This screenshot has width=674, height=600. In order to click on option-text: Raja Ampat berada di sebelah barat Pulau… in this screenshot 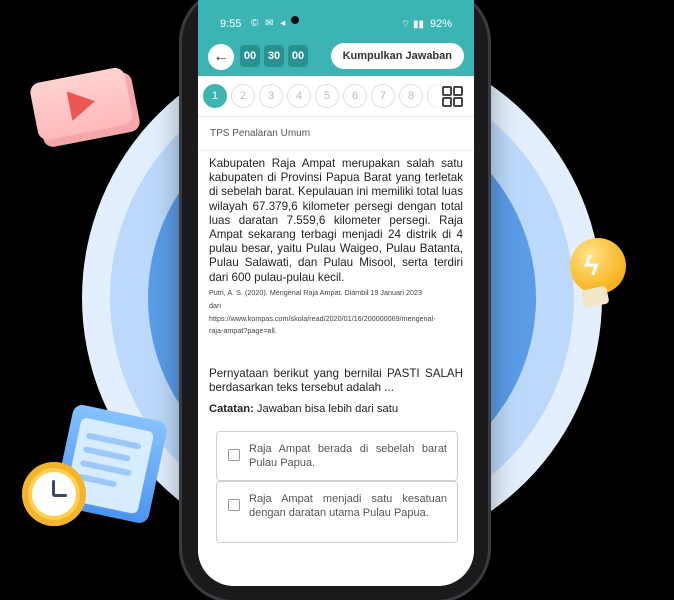, I will do `click(348, 456)`.